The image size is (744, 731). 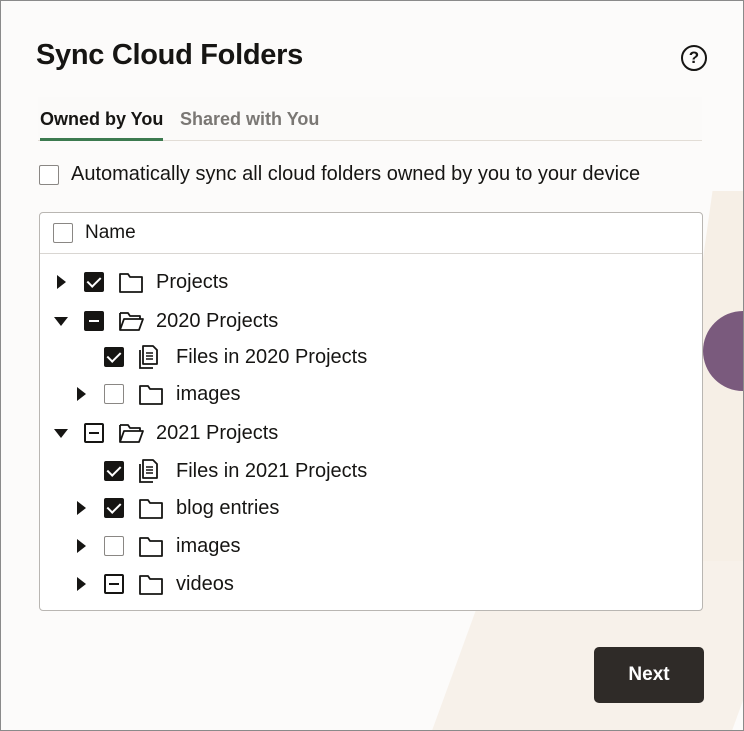 What do you see at coordinates (110, 232) in the screenshot?
I see `name-column-header: Name` at bounding box center [110, 232].